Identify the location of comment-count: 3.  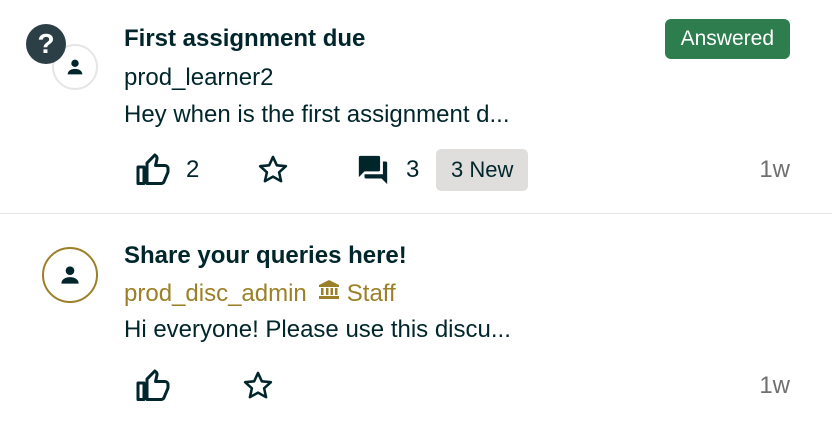
(413, 169).